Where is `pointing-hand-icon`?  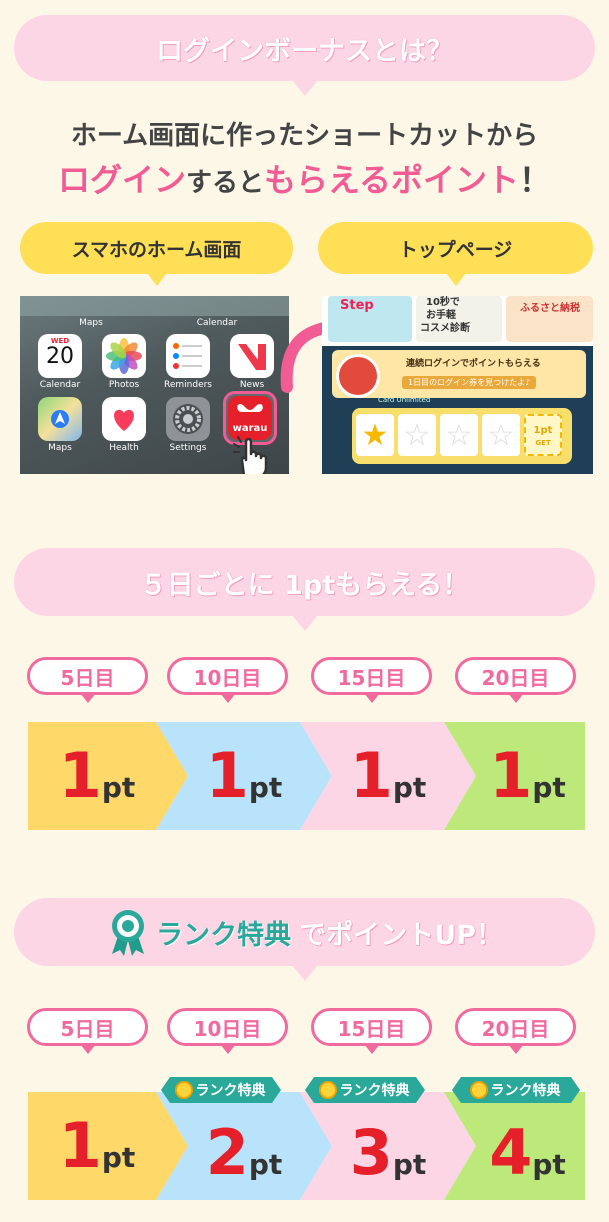 pointing-hand-icon is located at coordinates (250, 455).